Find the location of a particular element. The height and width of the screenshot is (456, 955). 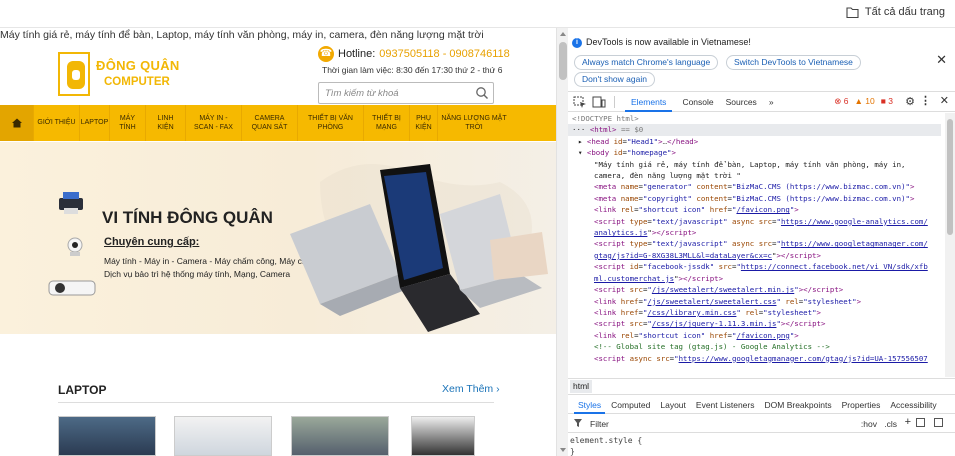

dom-tree-scrollbar is located at coordinates (950, 245).